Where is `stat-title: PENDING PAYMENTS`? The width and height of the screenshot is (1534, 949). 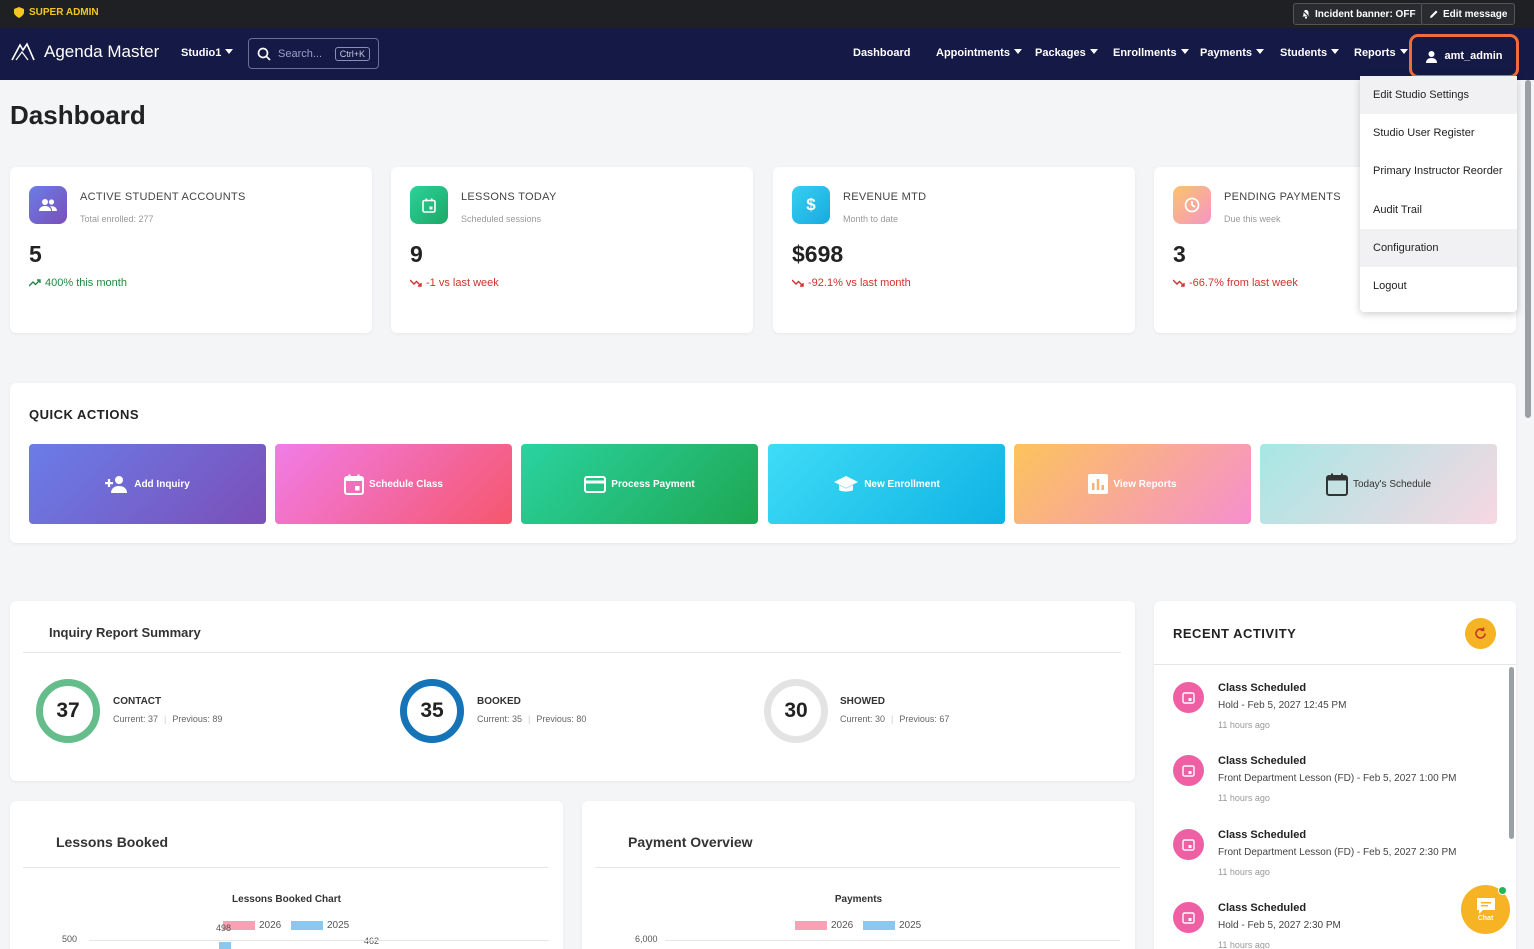
stat-title: PENDING PAYMENTS is located at coordinates (1282, 197).